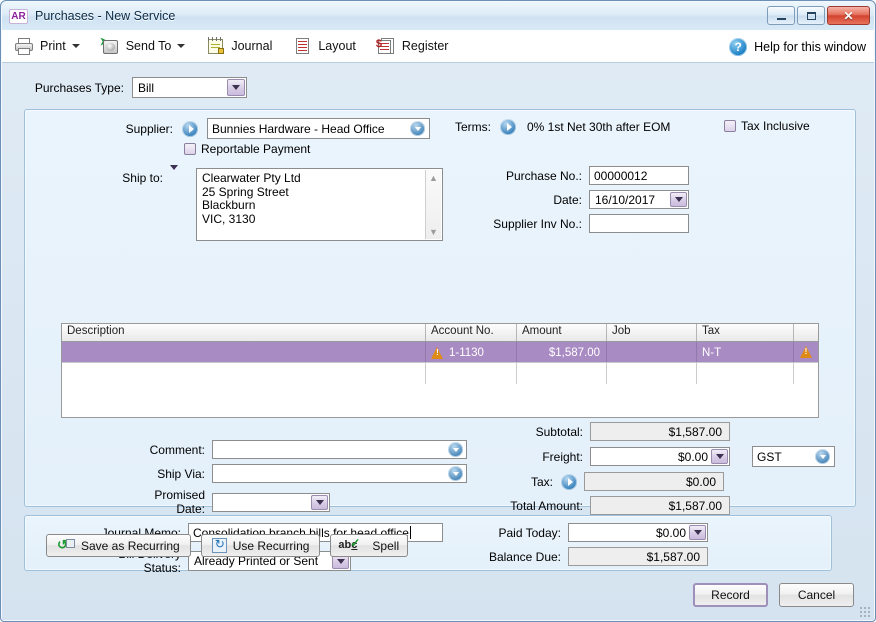 This screenshot has height=622, width=876. Describe the element at coordinates (79, 87) in the screenshot. I see `purchases-type-label: Purchases Type:` at that location.